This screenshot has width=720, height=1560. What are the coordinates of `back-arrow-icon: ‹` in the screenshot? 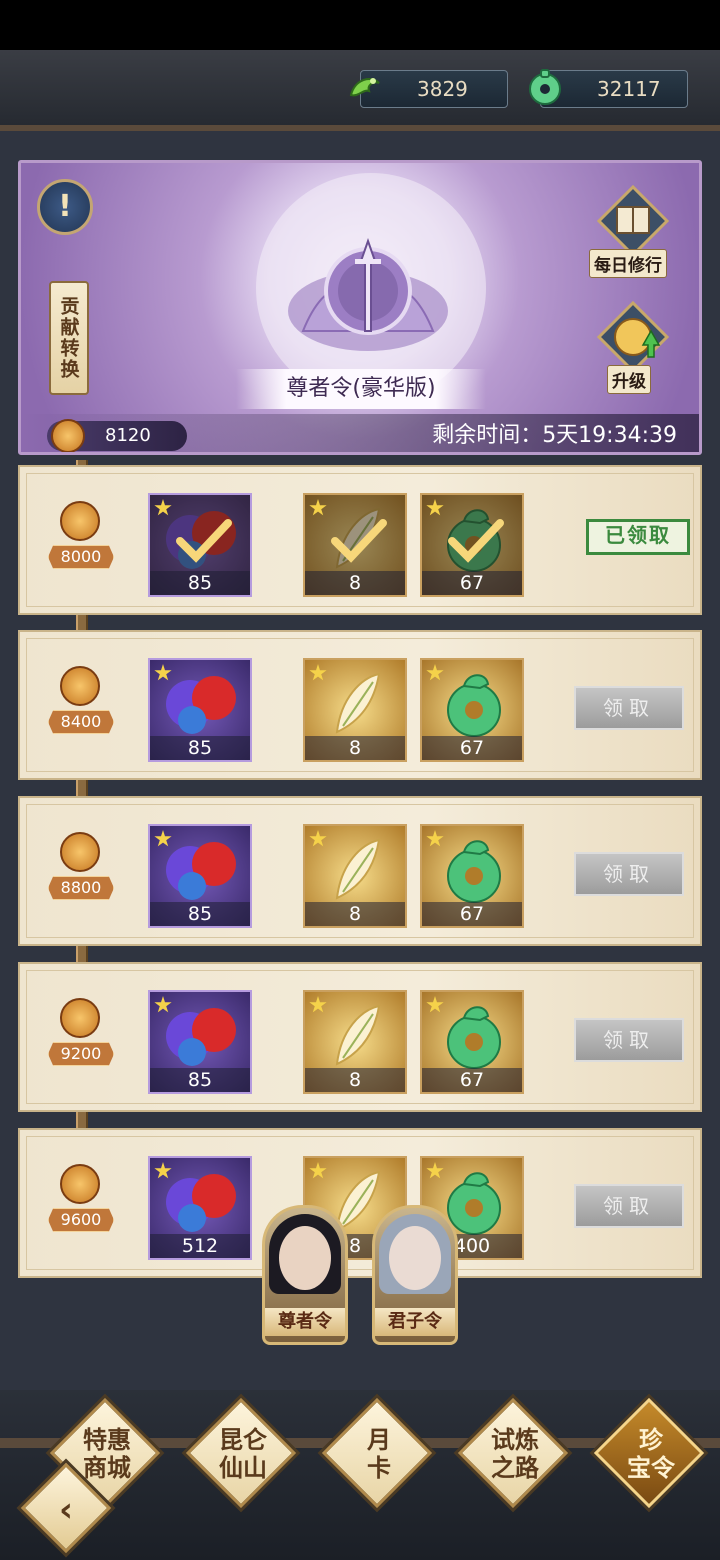 It's located at (65, 1510).